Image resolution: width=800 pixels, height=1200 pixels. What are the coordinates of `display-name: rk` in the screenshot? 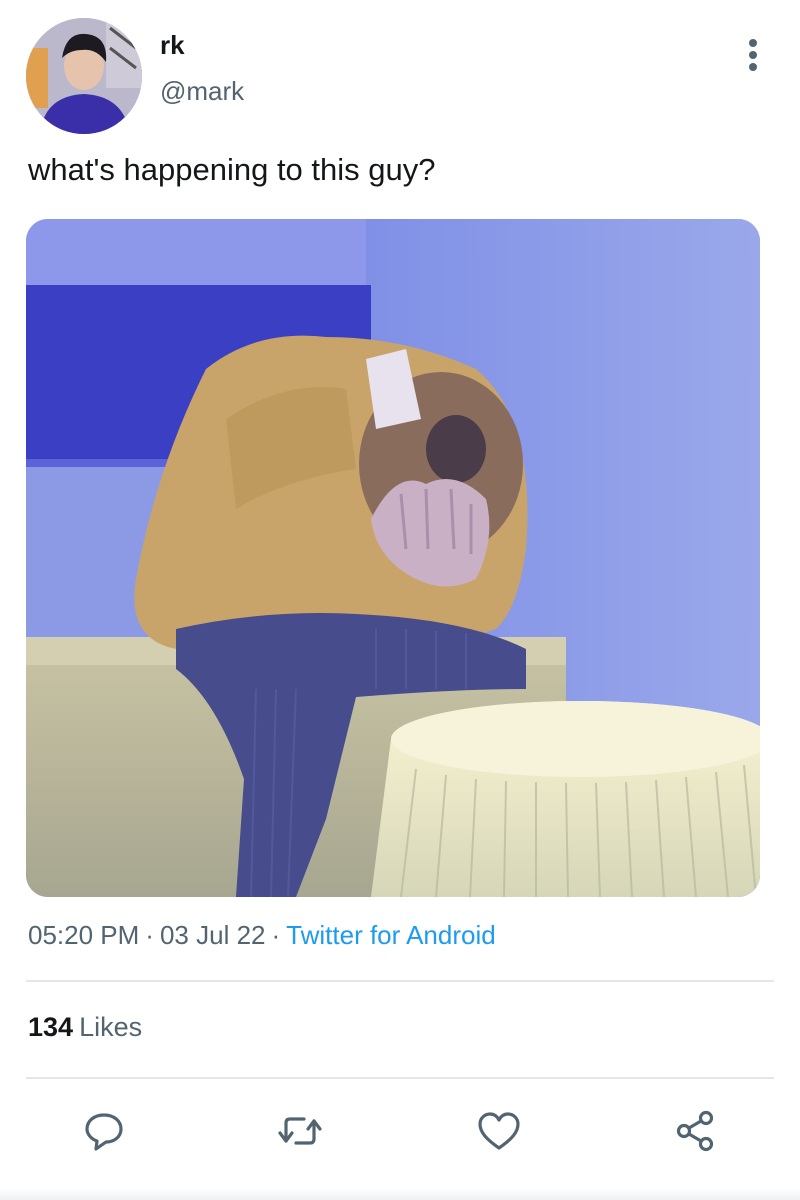 It's located at (172, 45).